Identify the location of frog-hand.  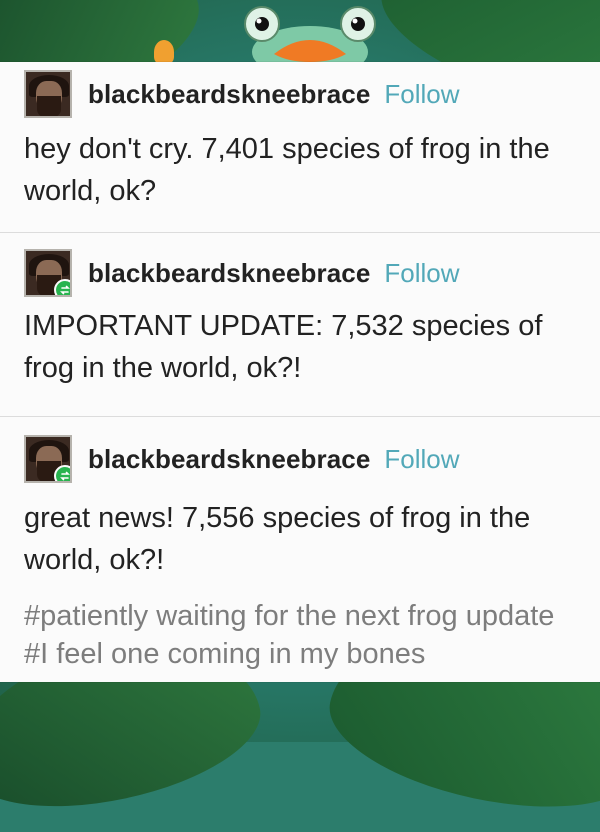
(164, 52).